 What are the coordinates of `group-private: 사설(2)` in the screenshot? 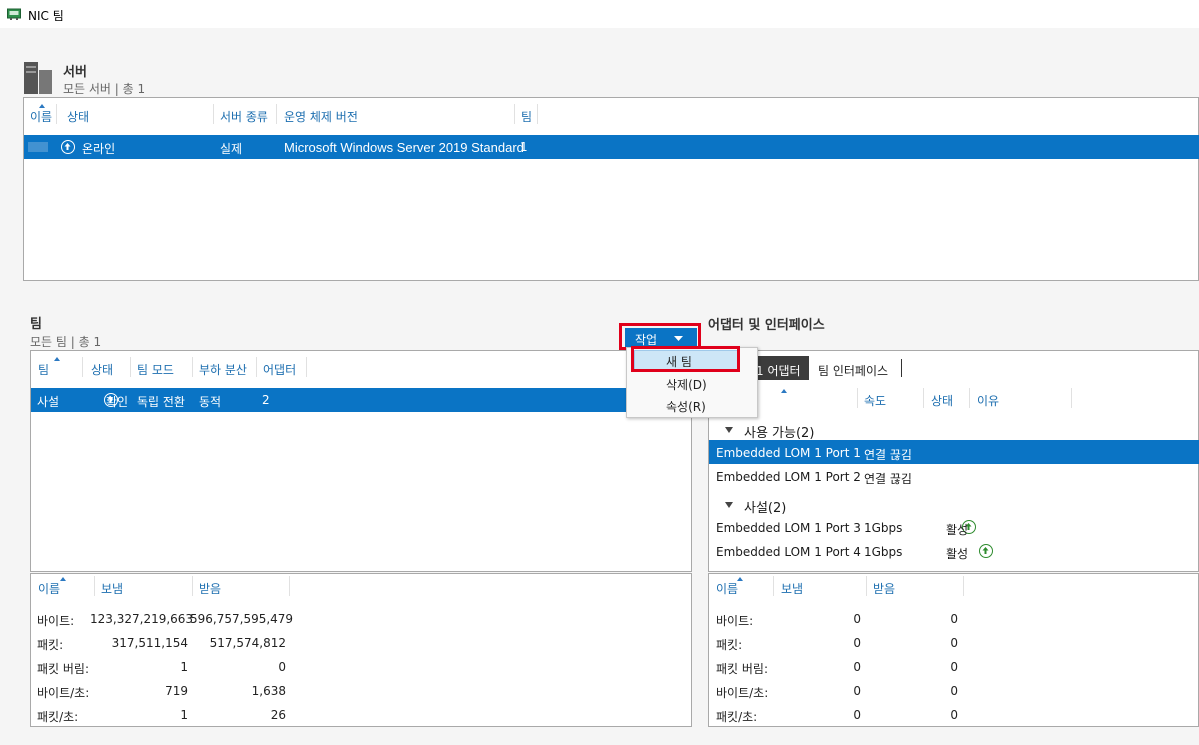 It's located at (765, 508).